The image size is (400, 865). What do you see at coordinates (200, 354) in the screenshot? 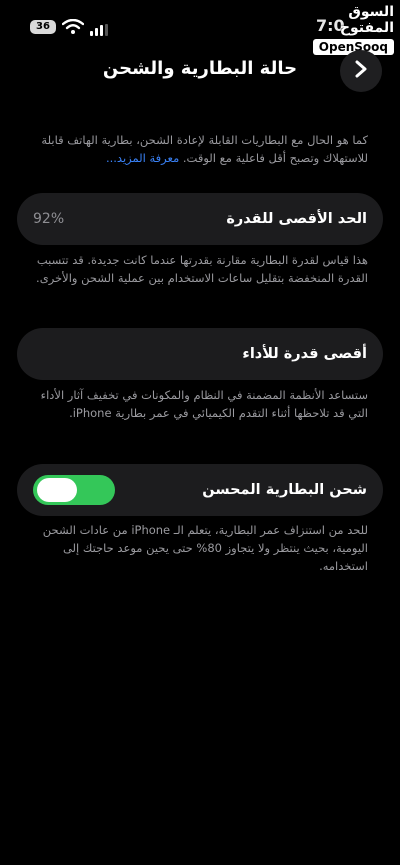
I see `peak-performance-row: أقصى قدرة للأداء` at bounding box center [200, 354].